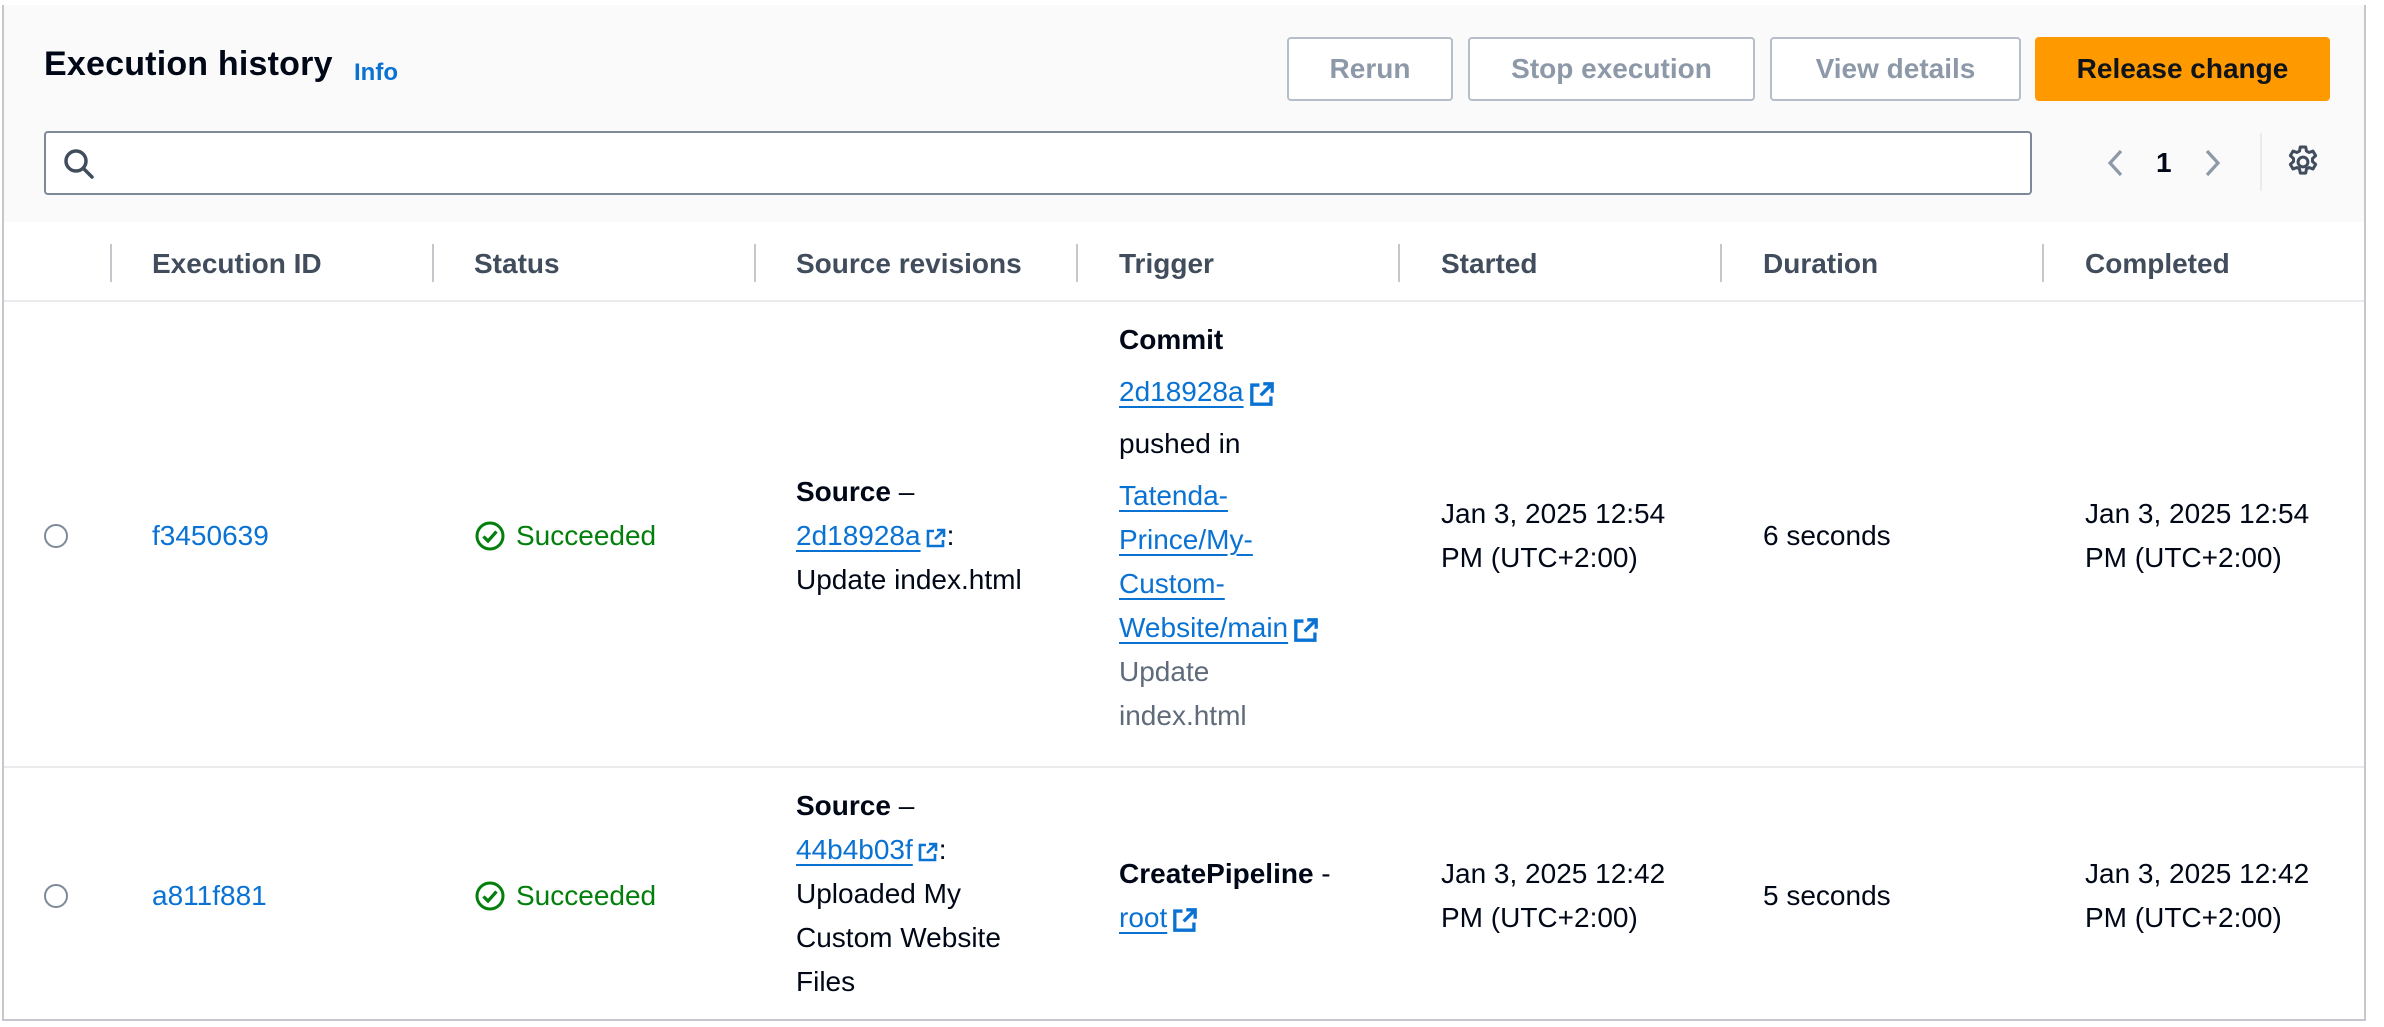  I want to click on column-header-duration: Duration, so click(1820, 264).